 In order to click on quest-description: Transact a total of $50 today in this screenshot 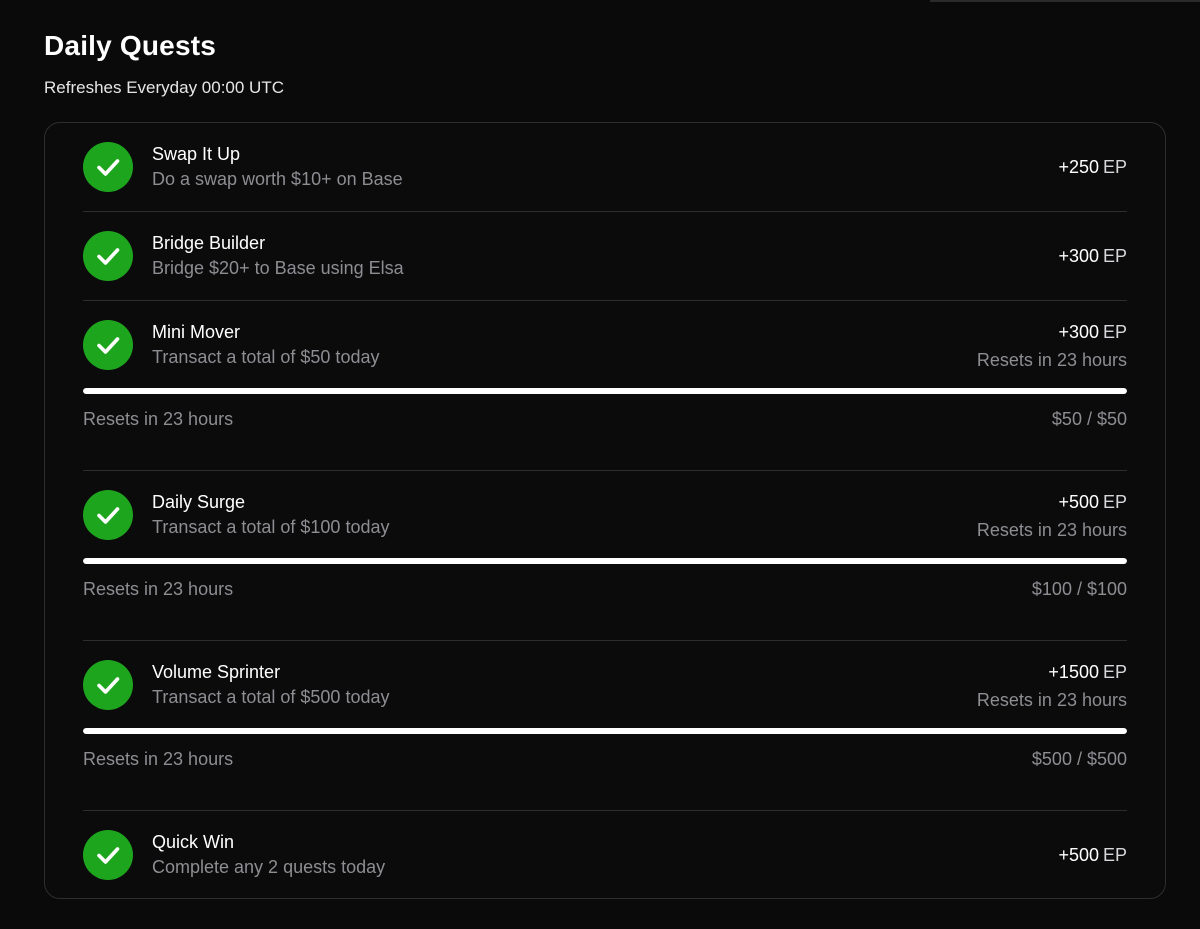, I will do `click(266, 357)`.